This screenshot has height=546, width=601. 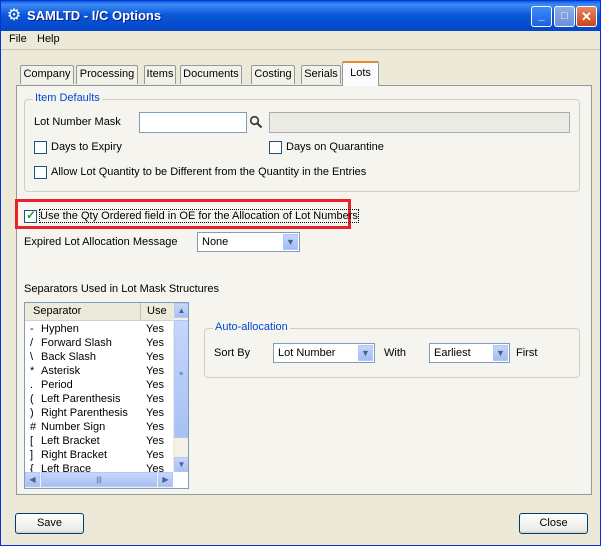 I want to click on separator-name: Left Parenthesis, so click(x=81, y=399).